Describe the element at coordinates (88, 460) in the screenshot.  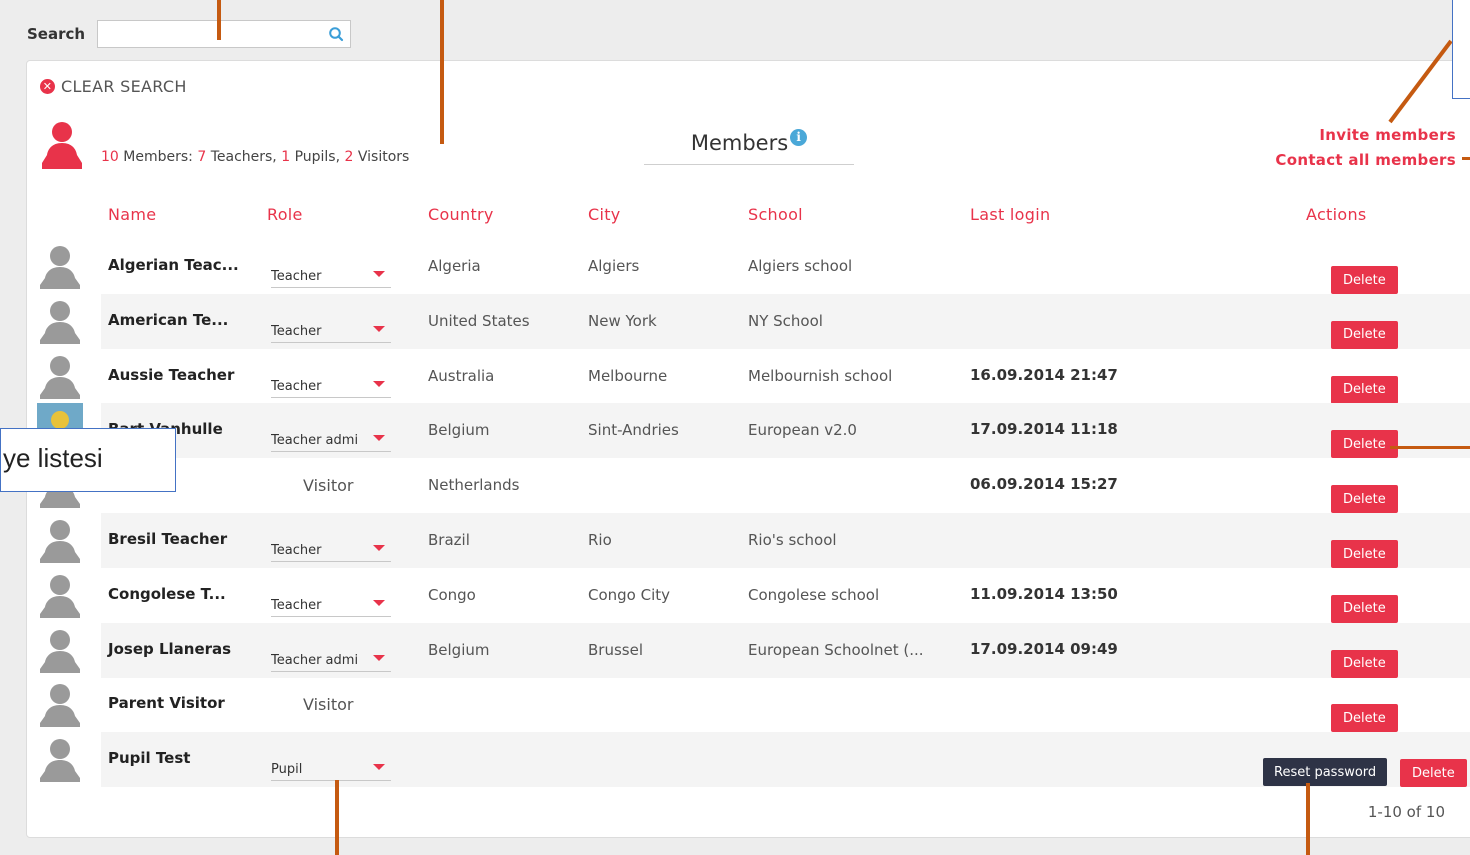
I see `annotation-callout: ye listesi` at that location.